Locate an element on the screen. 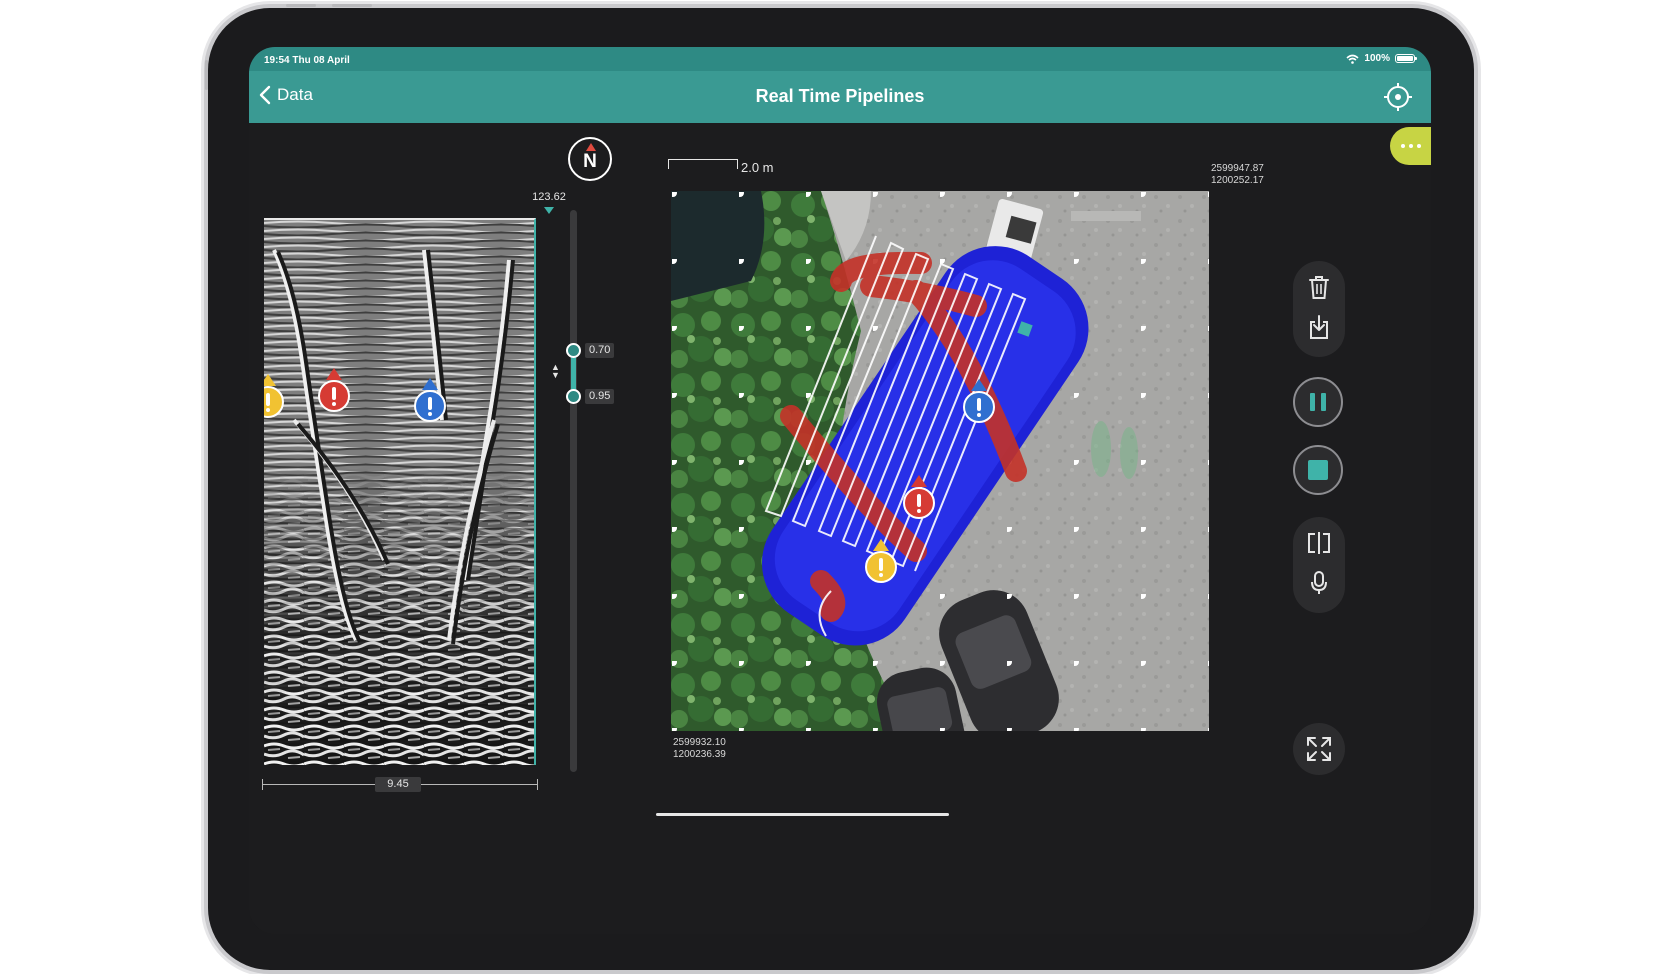  pause-icon is located at coordinates (1318, 402).